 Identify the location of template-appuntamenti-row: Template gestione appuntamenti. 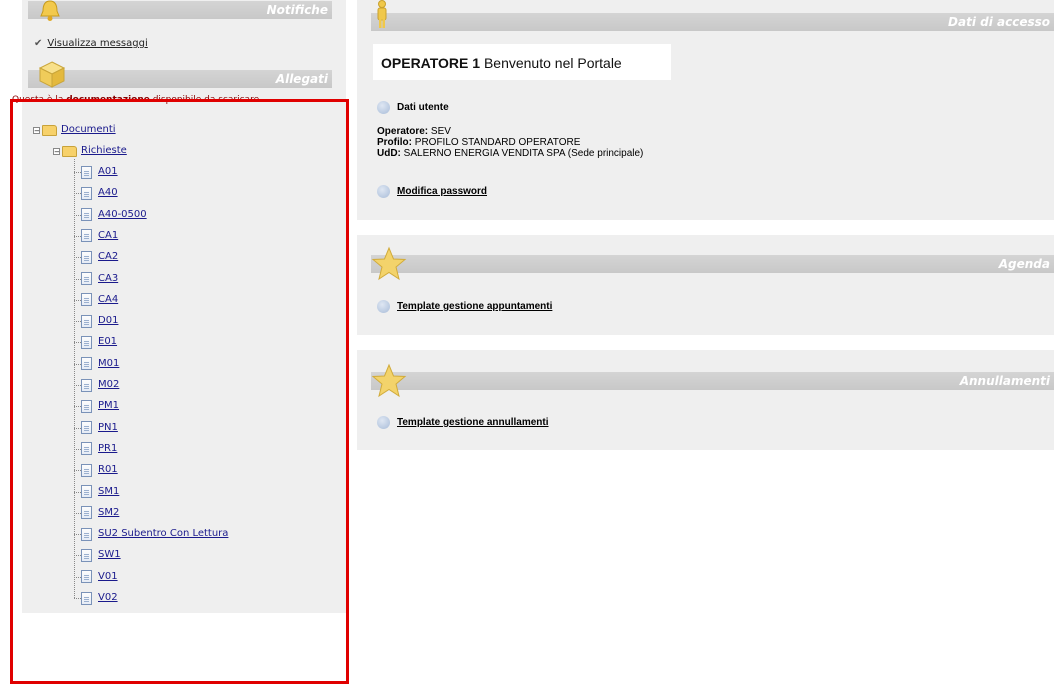
(464, 306).